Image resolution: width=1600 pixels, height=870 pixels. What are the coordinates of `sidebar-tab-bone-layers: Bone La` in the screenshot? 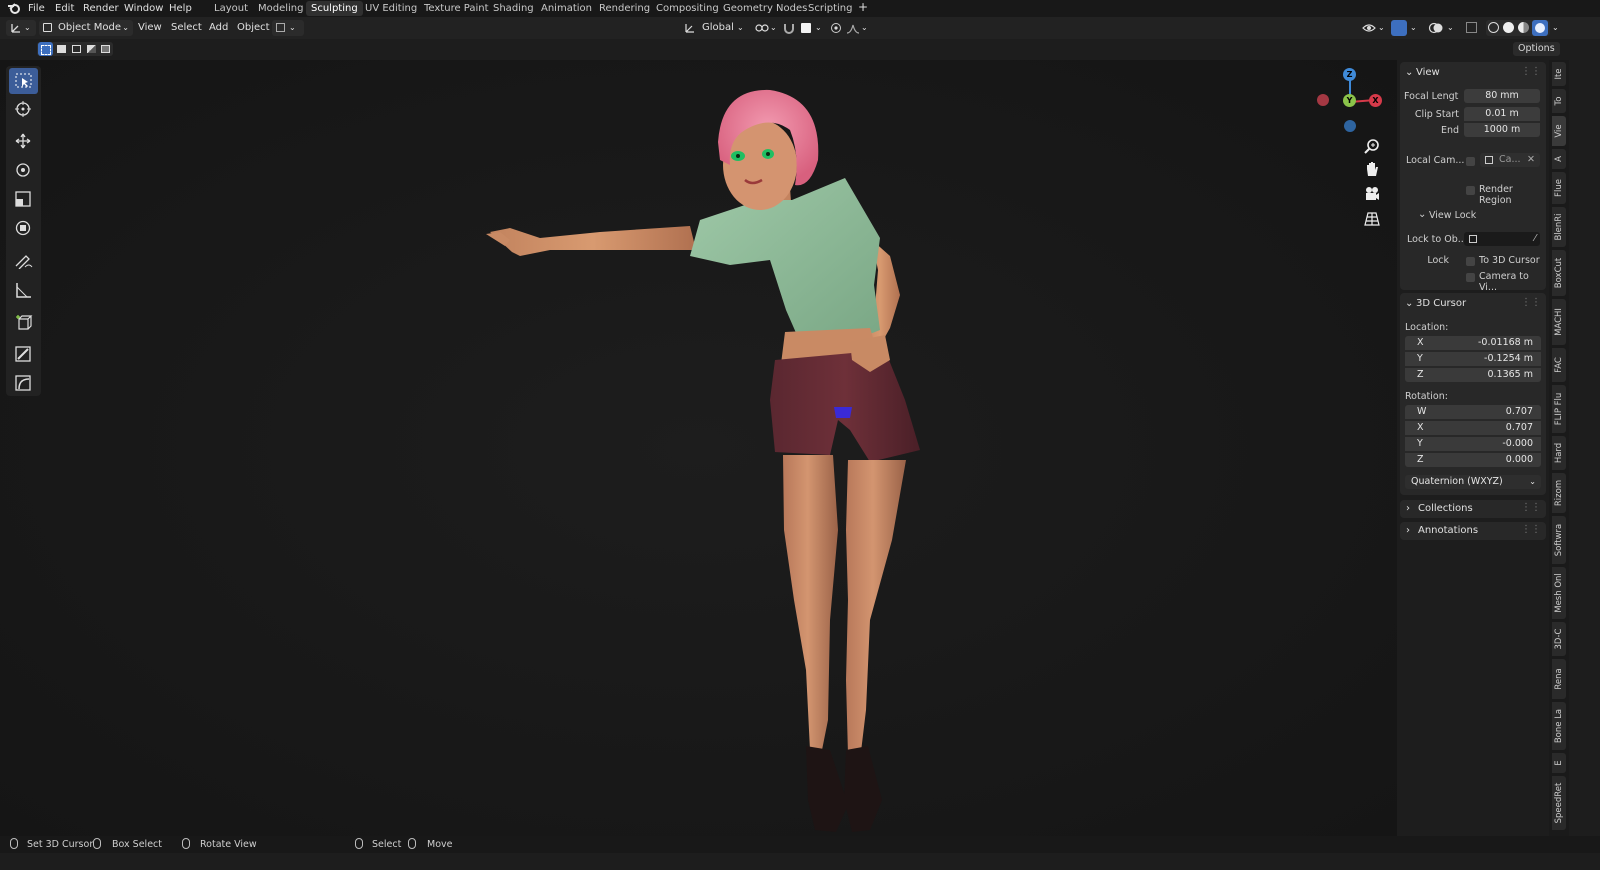 It's located at (1559, 726).